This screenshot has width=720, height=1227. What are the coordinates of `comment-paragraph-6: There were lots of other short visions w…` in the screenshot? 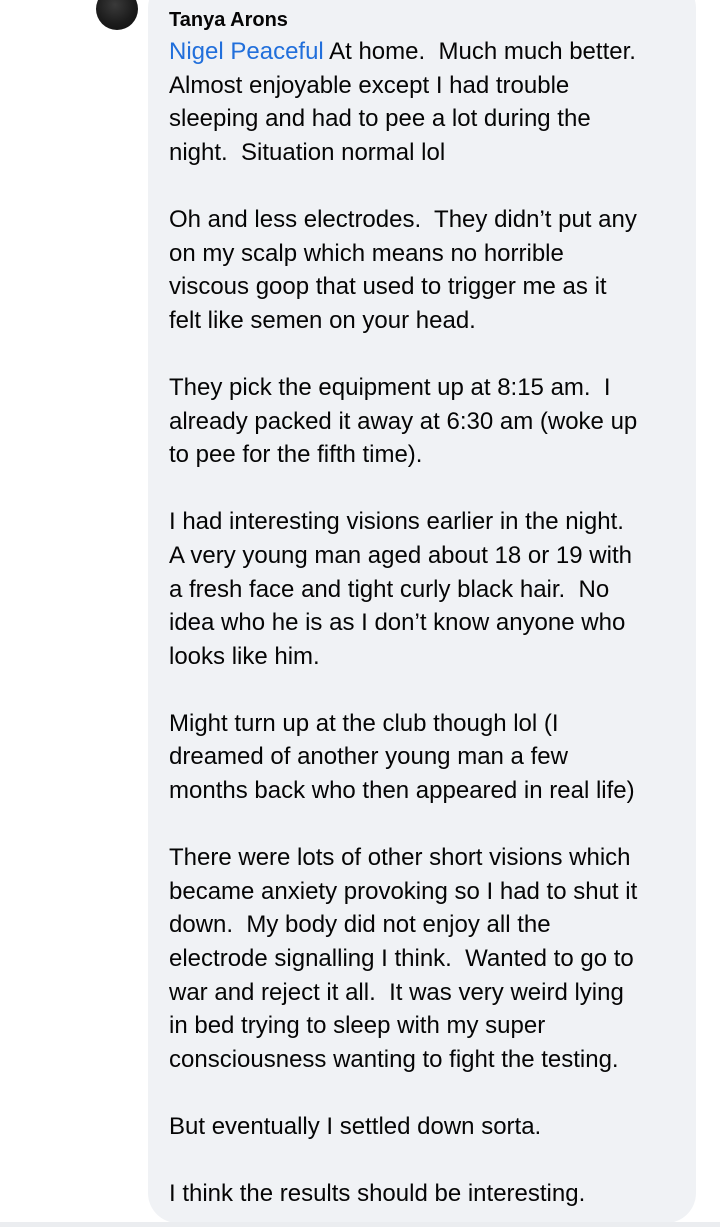 It's located at (403, 958).